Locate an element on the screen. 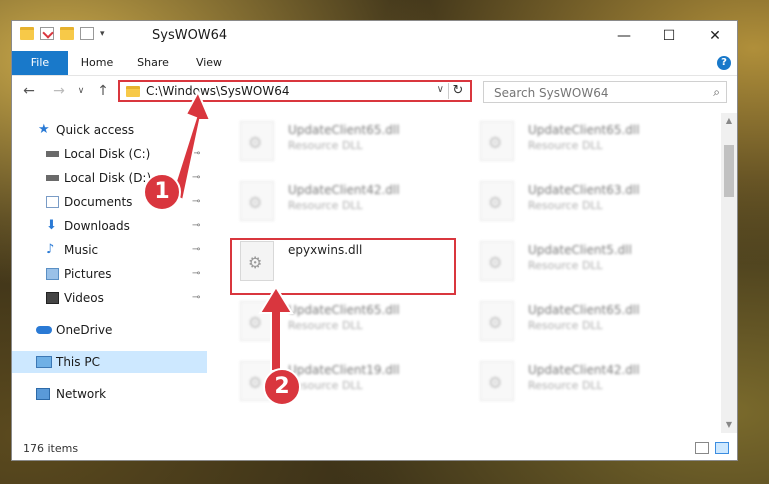 The width and height of the screenshot is (769, 484). cloud-icon is located at coordinates (44, 330).